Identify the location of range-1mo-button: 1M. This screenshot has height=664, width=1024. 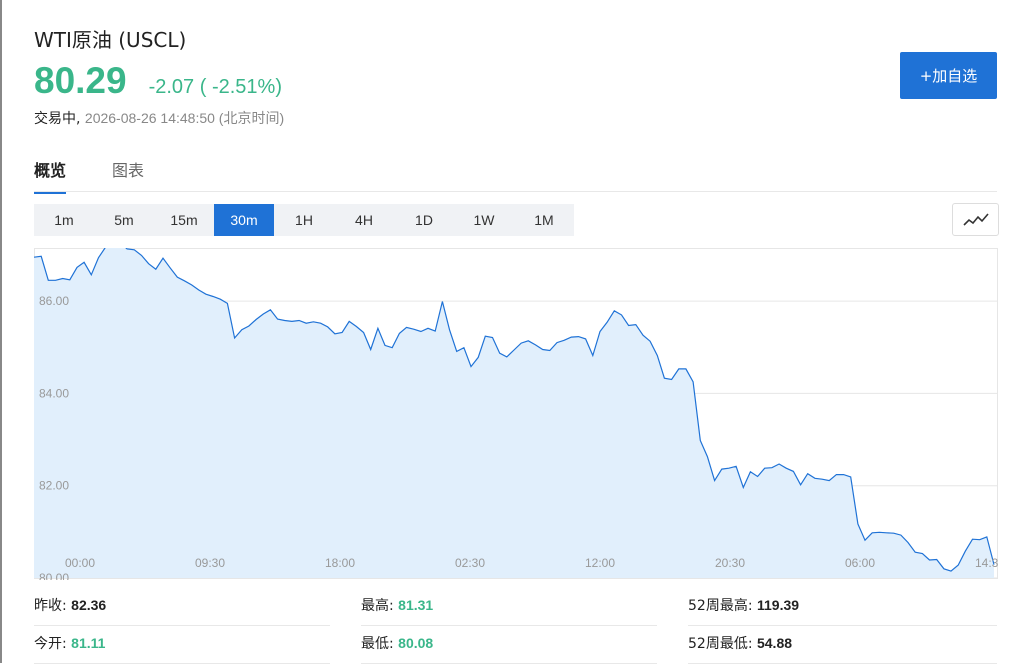
(544, 220).